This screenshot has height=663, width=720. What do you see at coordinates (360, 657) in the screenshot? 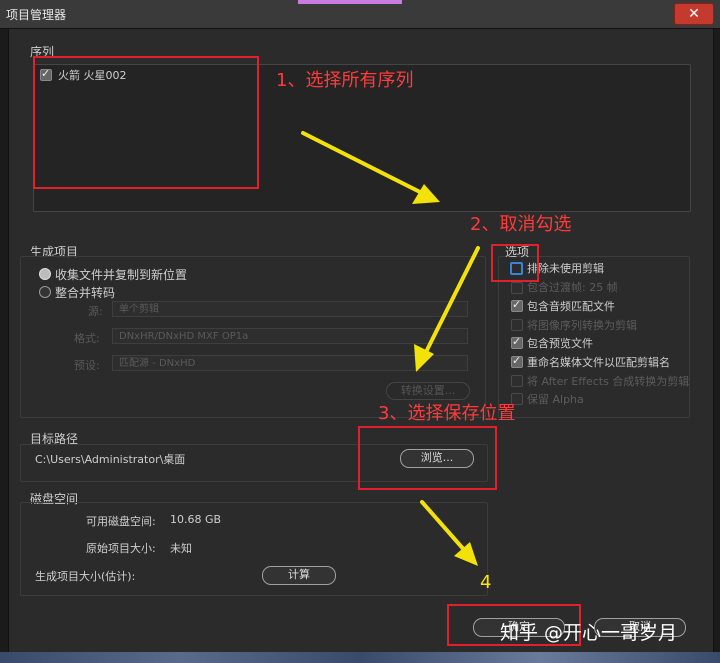
I see `timeline-strip` at bounding box center [360, 657].